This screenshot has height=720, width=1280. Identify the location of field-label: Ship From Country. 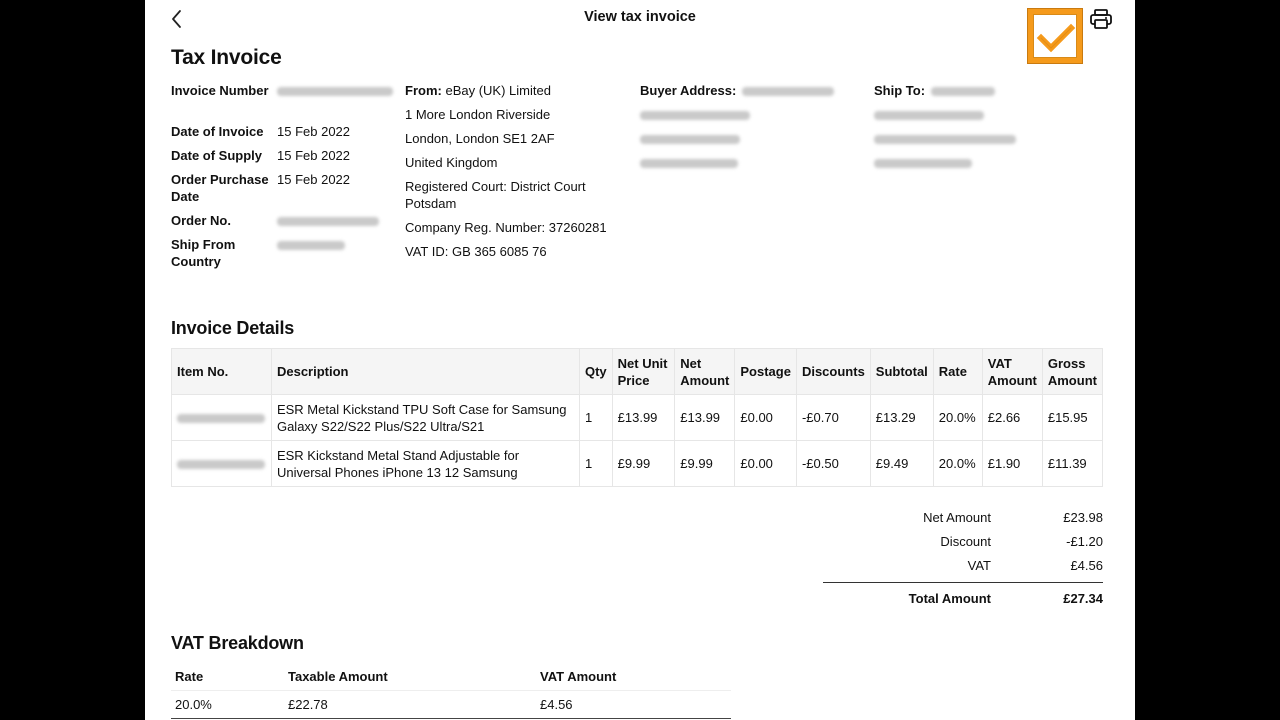
(203, 253).